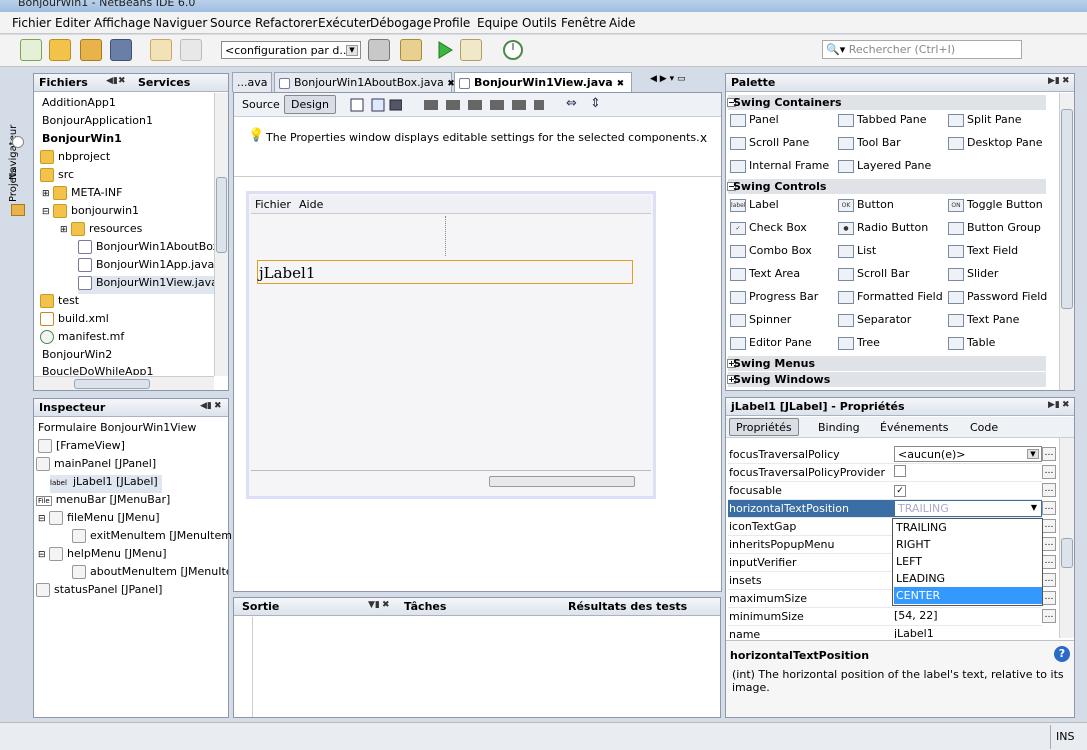 The height and width of the screenshot is (750, 1087). Describe the element at coordinates (857, 251) in the screenshot. I see `palette-item: List` at that location.